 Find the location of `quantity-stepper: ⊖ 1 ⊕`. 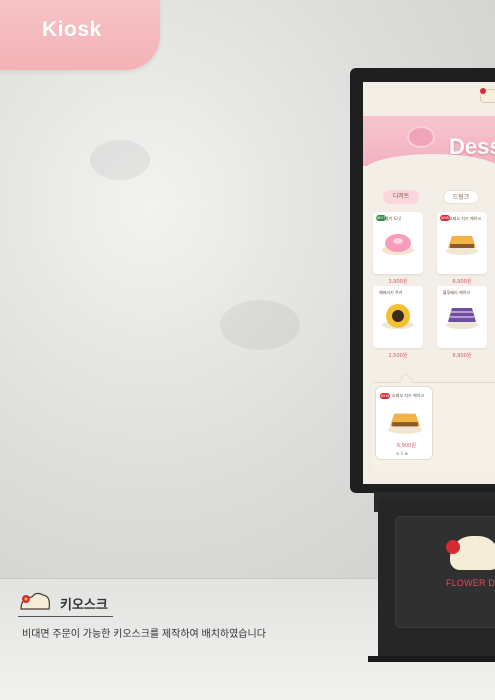

quantity-stepper: ⊖ 1 ⊕ is located at coordinates (402, 453).